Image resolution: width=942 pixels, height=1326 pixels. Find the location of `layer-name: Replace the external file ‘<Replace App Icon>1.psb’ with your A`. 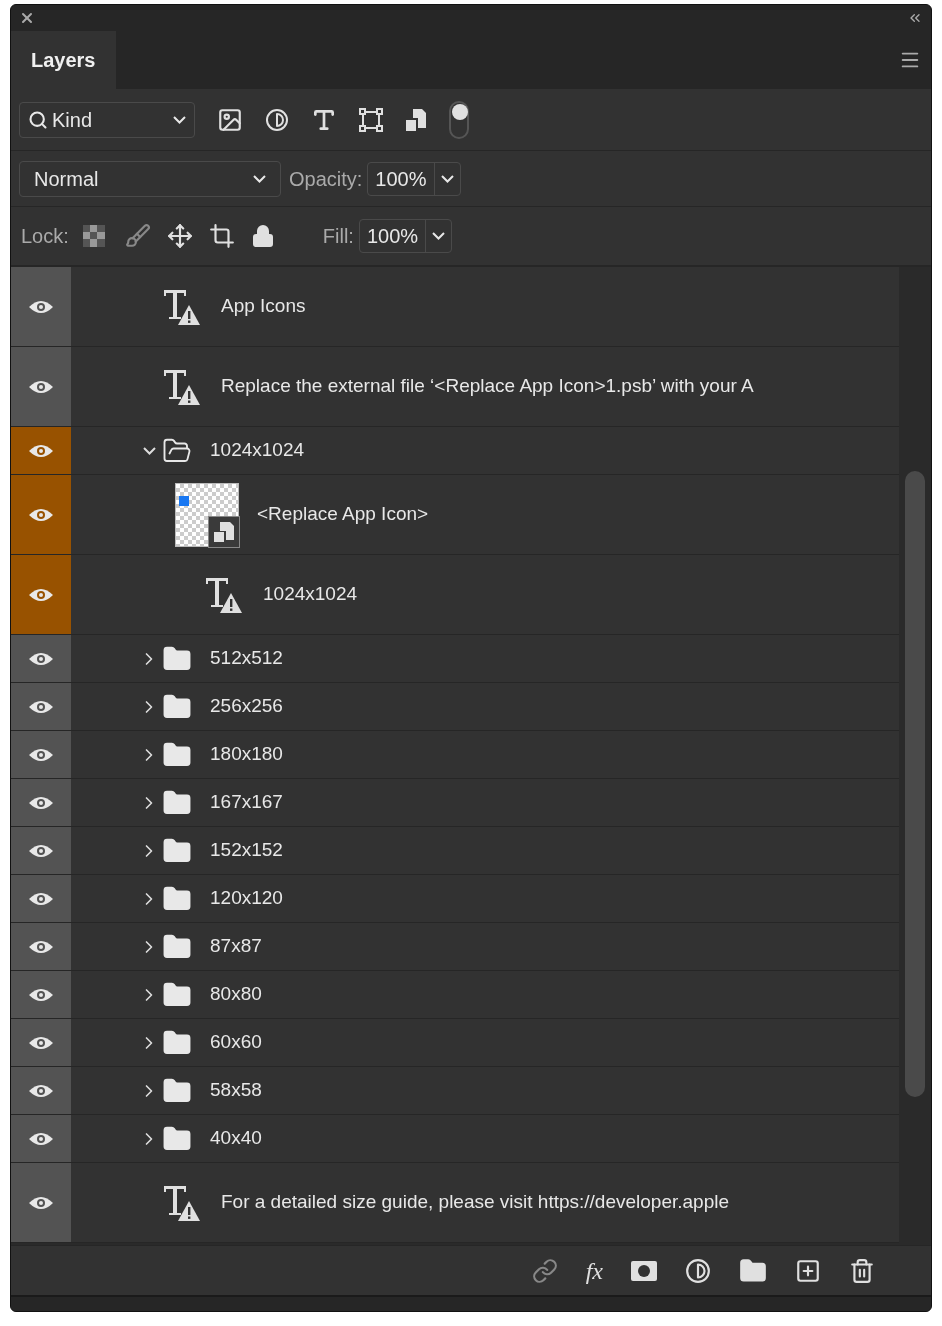

layer-name: Replace the external file ‘<Replace App Icon>1.psb’ with your A is located at coordinates (487, 386).